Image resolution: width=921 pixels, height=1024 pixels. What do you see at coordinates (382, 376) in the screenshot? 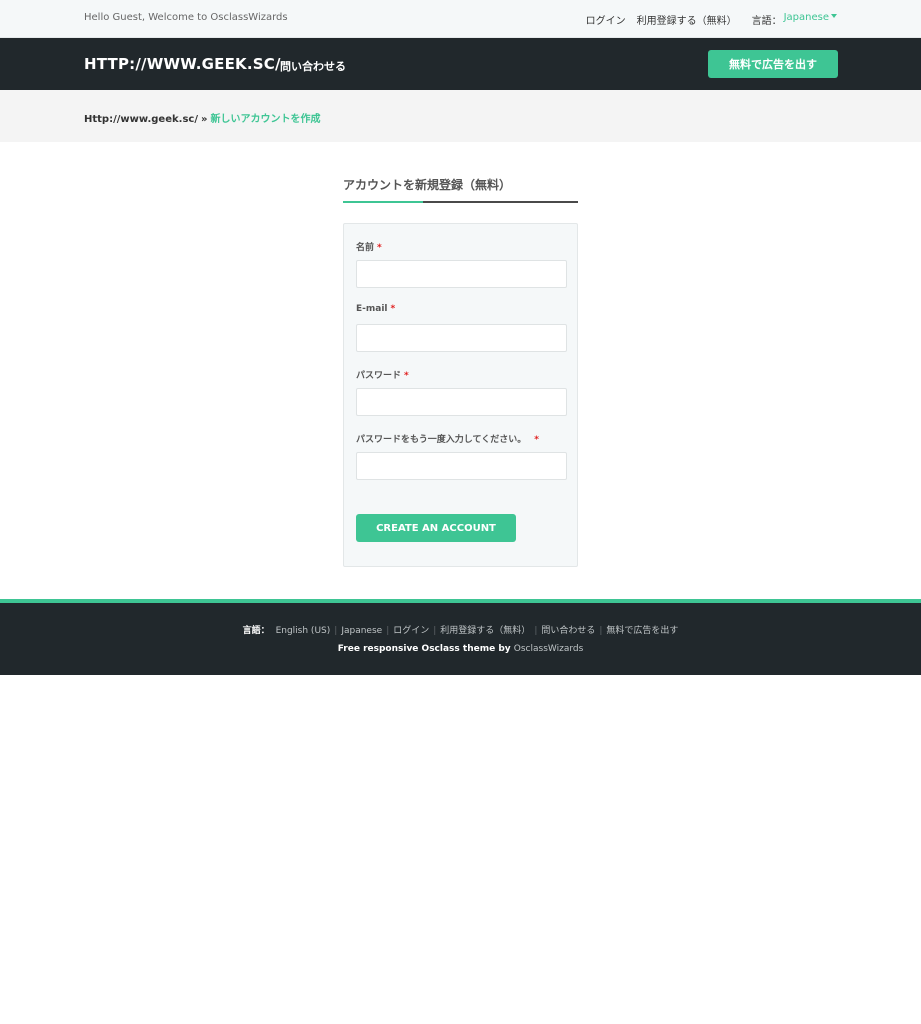
I see `password-label: パスワード *` at bounding box center [382, 376].